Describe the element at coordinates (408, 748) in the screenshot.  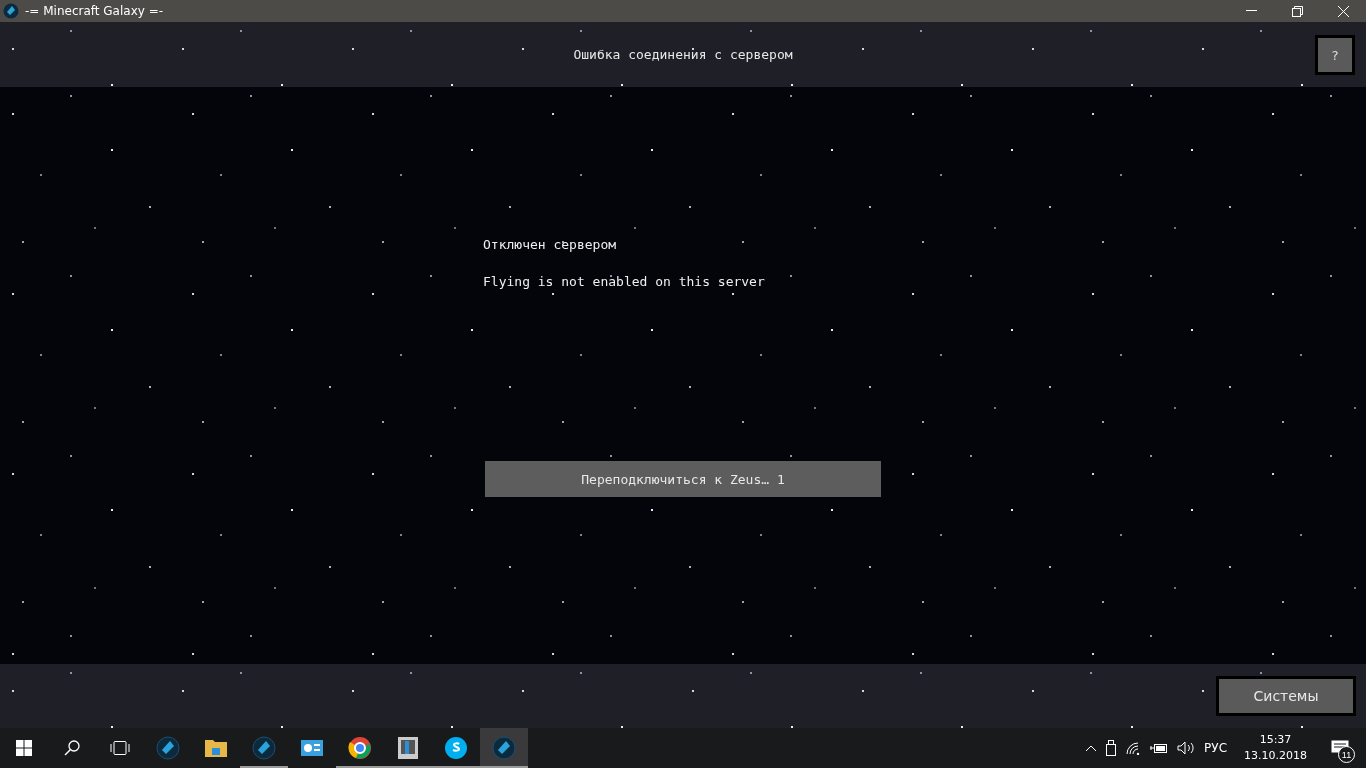
I see `device-icon` at that location.